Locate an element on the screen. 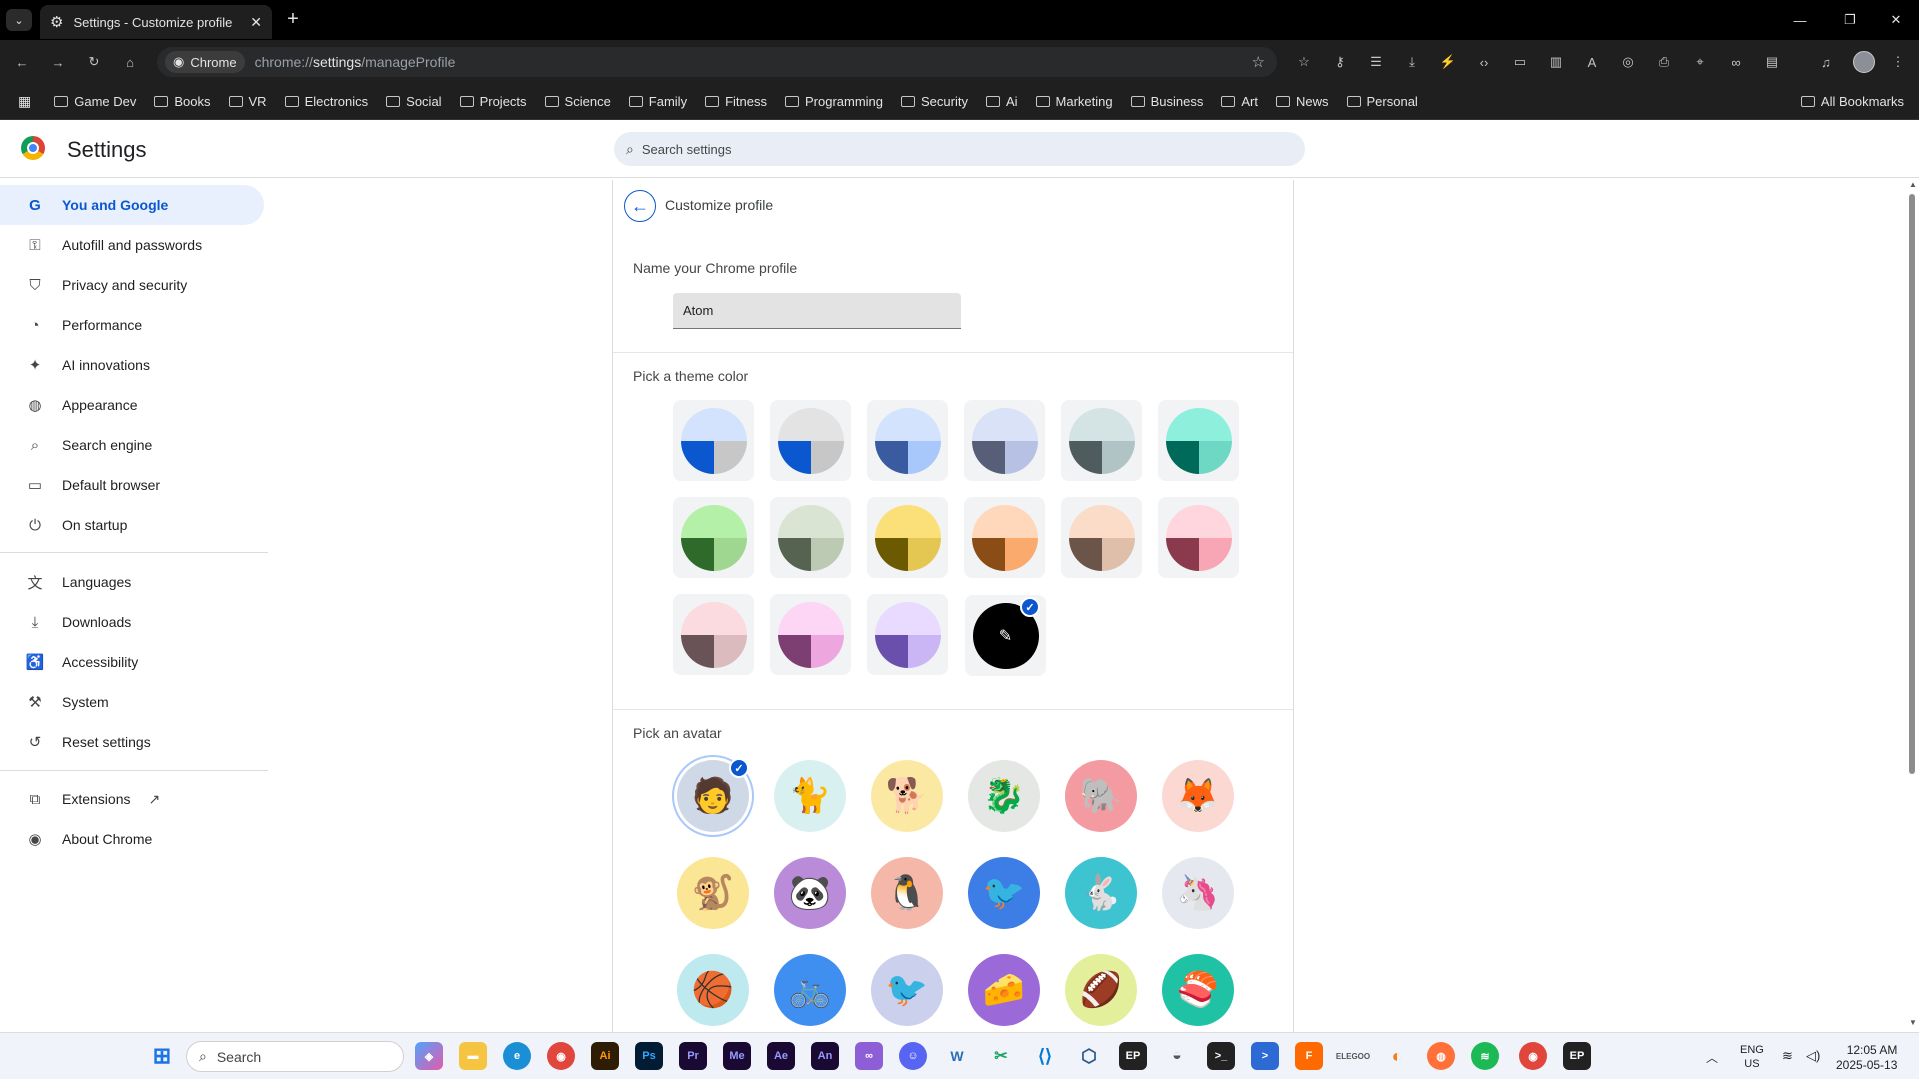  origami-panda-icon: 🐼 is located at coordinates (810, 893).